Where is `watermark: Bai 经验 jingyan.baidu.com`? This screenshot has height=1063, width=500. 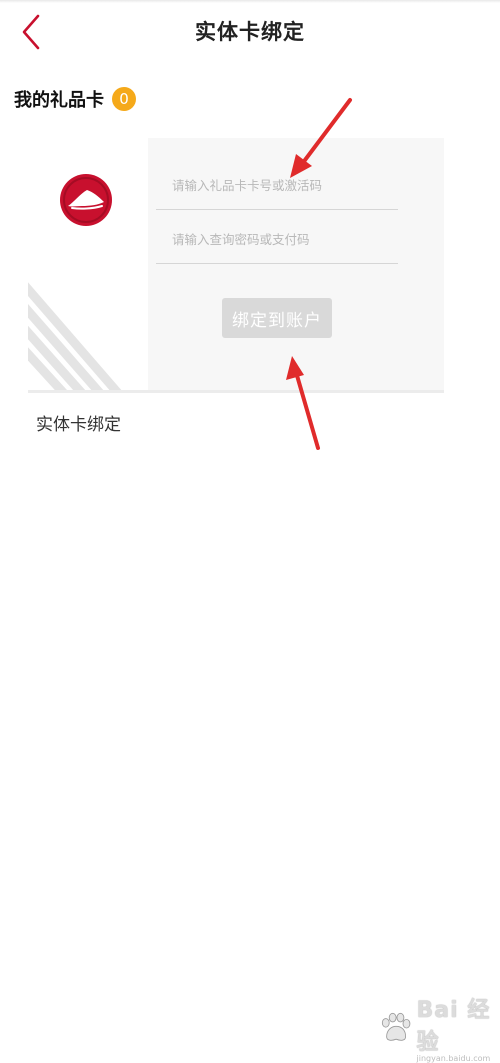
watermark: Bai 经验 jingyan.baidu.com is located at coordinates (439, 1027).